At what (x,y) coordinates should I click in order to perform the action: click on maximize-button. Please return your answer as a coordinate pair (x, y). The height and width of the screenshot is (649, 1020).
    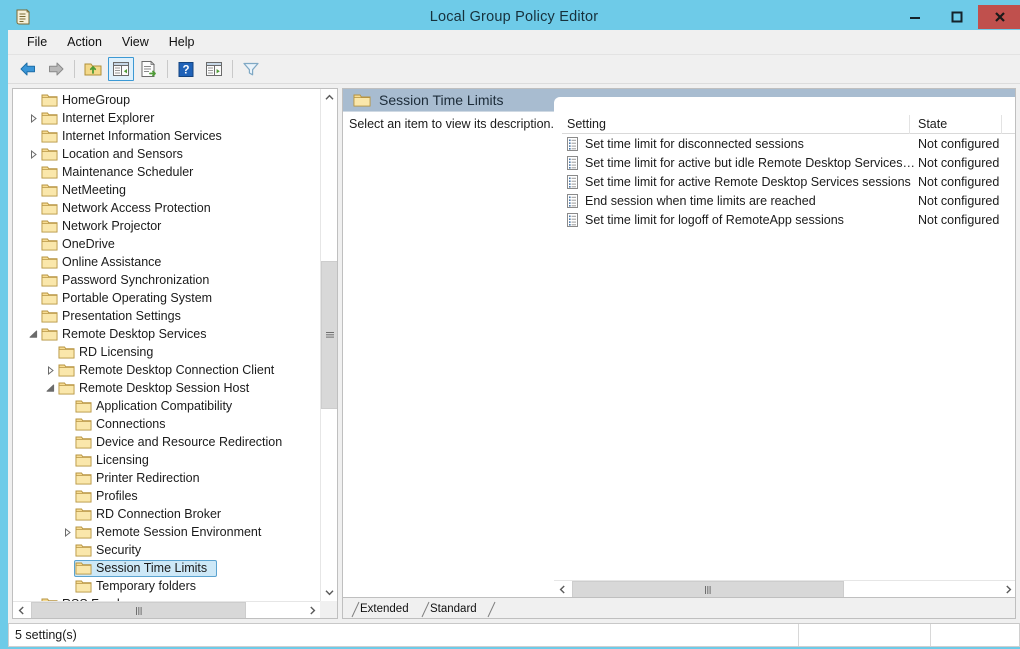
    Looking at the image, I should click on (957, 17).